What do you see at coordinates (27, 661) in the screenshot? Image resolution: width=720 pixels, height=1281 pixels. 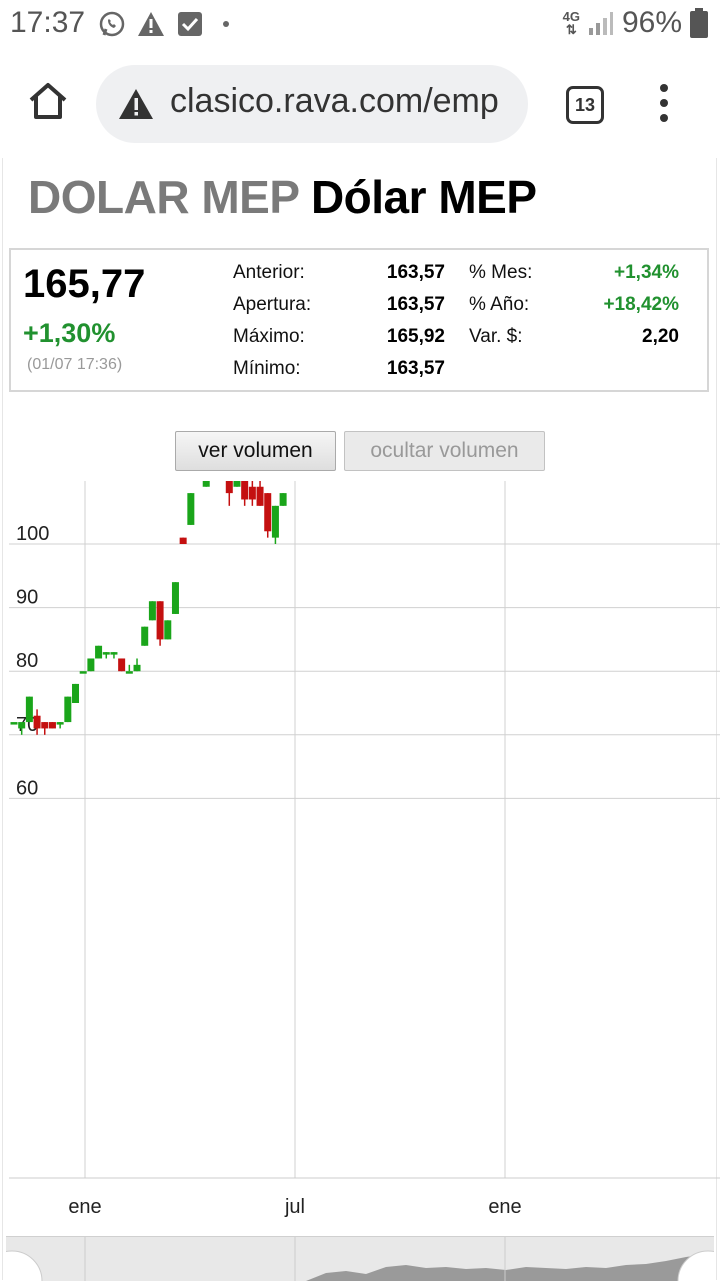 I see `y-tick-label: 80` at bounding box center [27, 661].